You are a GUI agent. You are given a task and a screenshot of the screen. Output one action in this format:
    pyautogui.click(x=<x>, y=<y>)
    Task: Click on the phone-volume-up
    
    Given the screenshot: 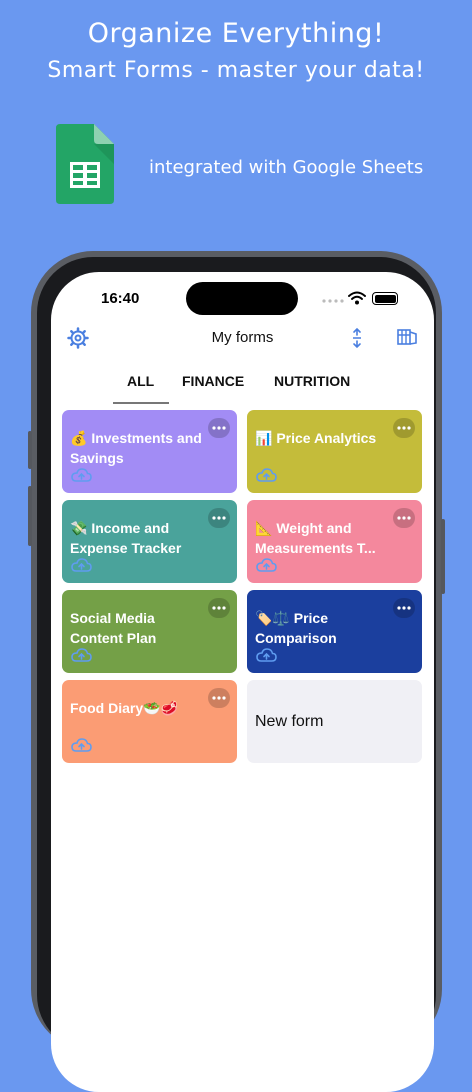 What is the action you would take?
    pyautogui.click(x=30, y=516)
    